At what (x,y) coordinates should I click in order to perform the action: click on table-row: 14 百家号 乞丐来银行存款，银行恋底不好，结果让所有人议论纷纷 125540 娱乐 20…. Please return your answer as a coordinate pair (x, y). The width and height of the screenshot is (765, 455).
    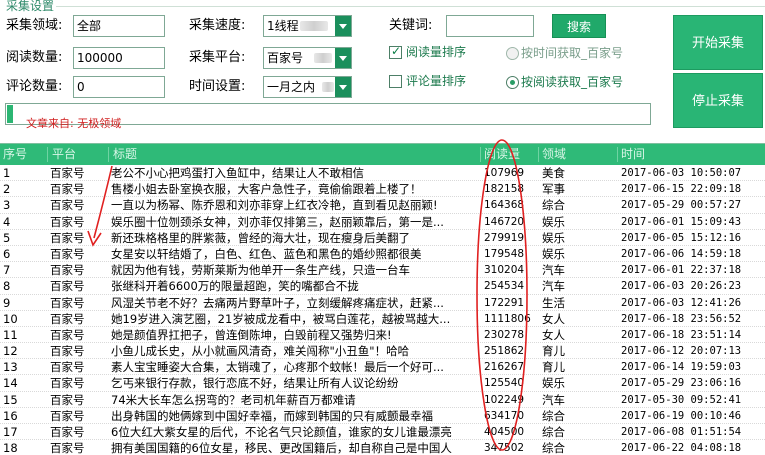
    Looking at the image, I should click on (382, 383).